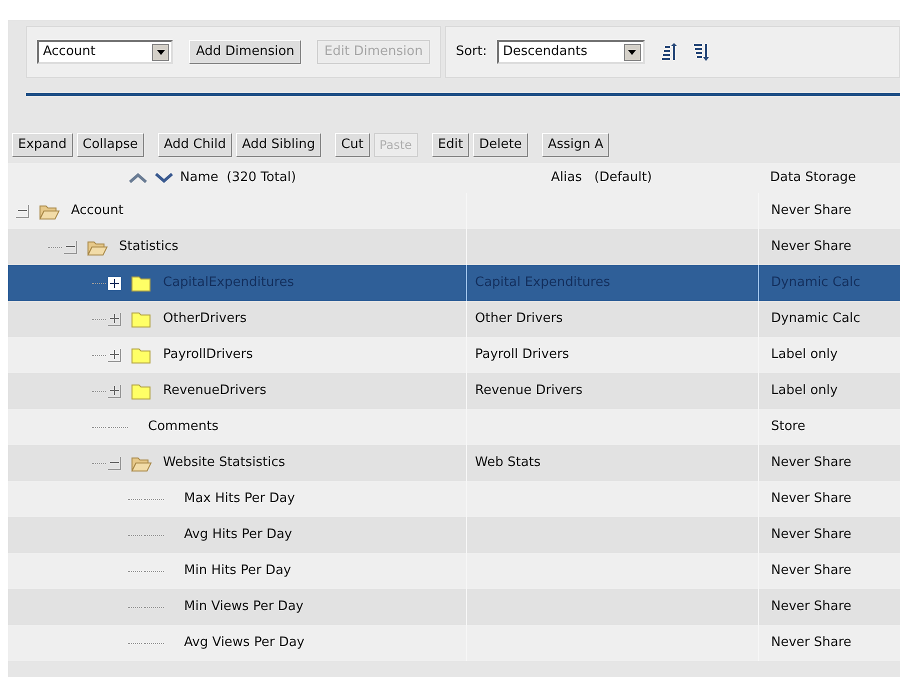 This screenshot has height=677, width=900. Describe the element at coordinates (570, 52) in the screenshot. I see `dropdown: Descendants` at that location.